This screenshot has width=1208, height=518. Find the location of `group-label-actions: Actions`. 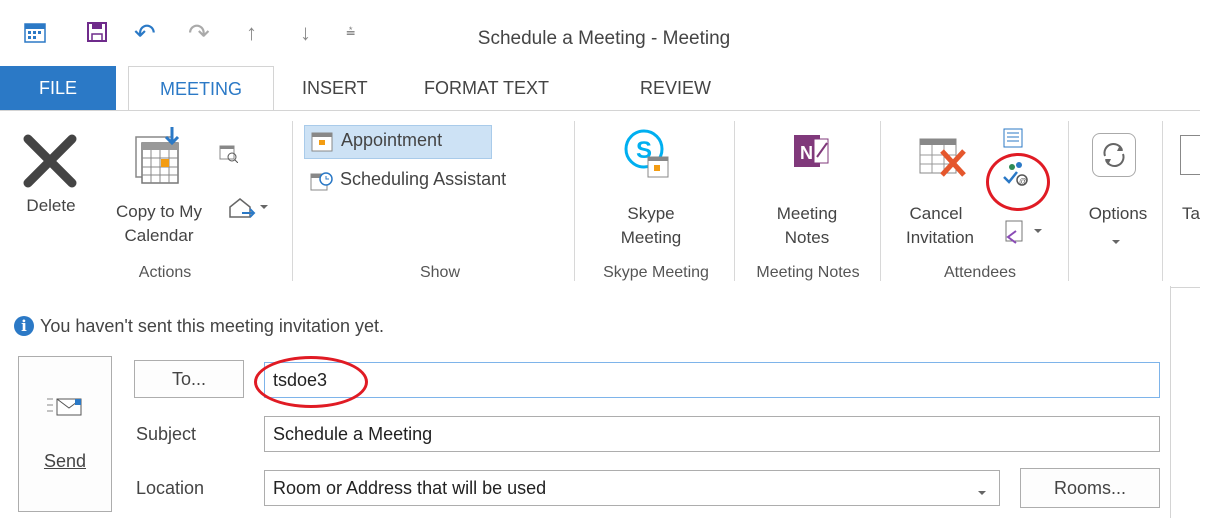

group-label-actions: Actions is located at coordinates (165, 272).